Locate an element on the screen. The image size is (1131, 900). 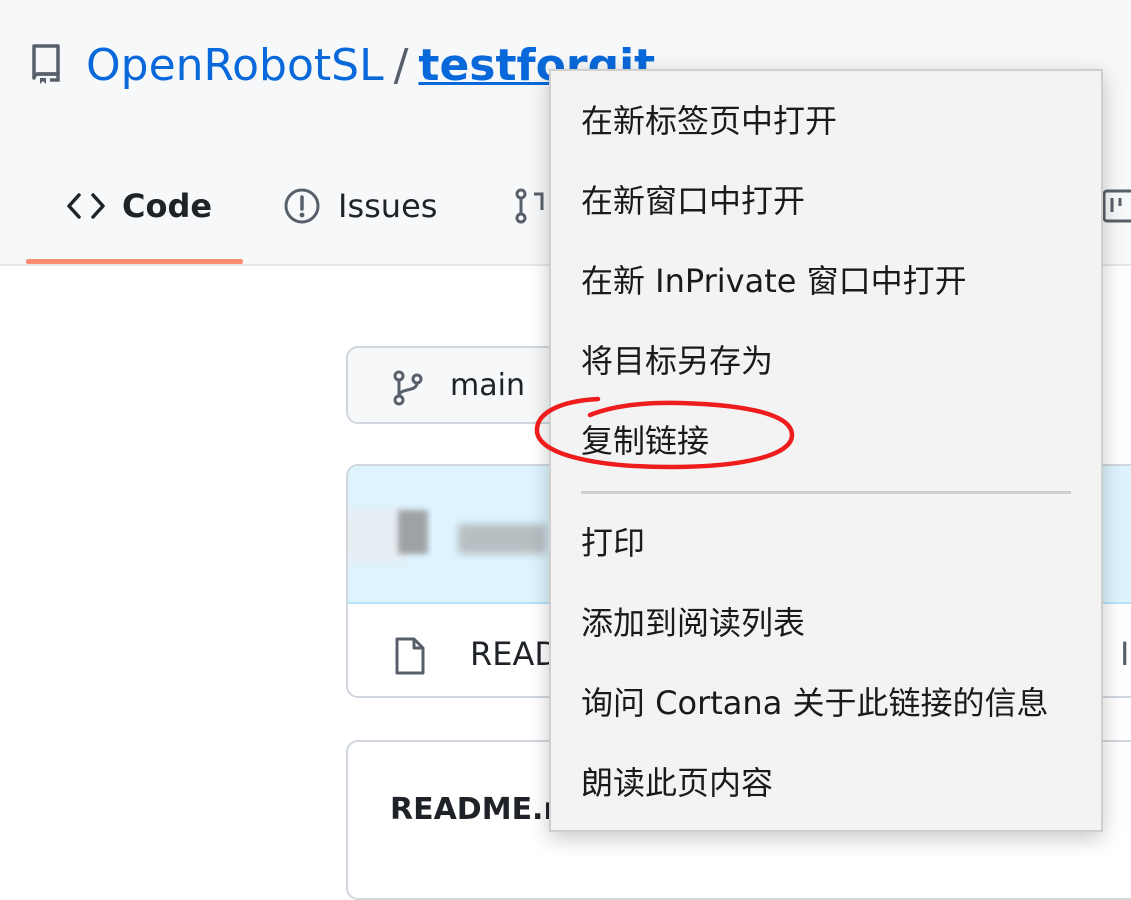
repo-icon is located at coordinates (46, 64).